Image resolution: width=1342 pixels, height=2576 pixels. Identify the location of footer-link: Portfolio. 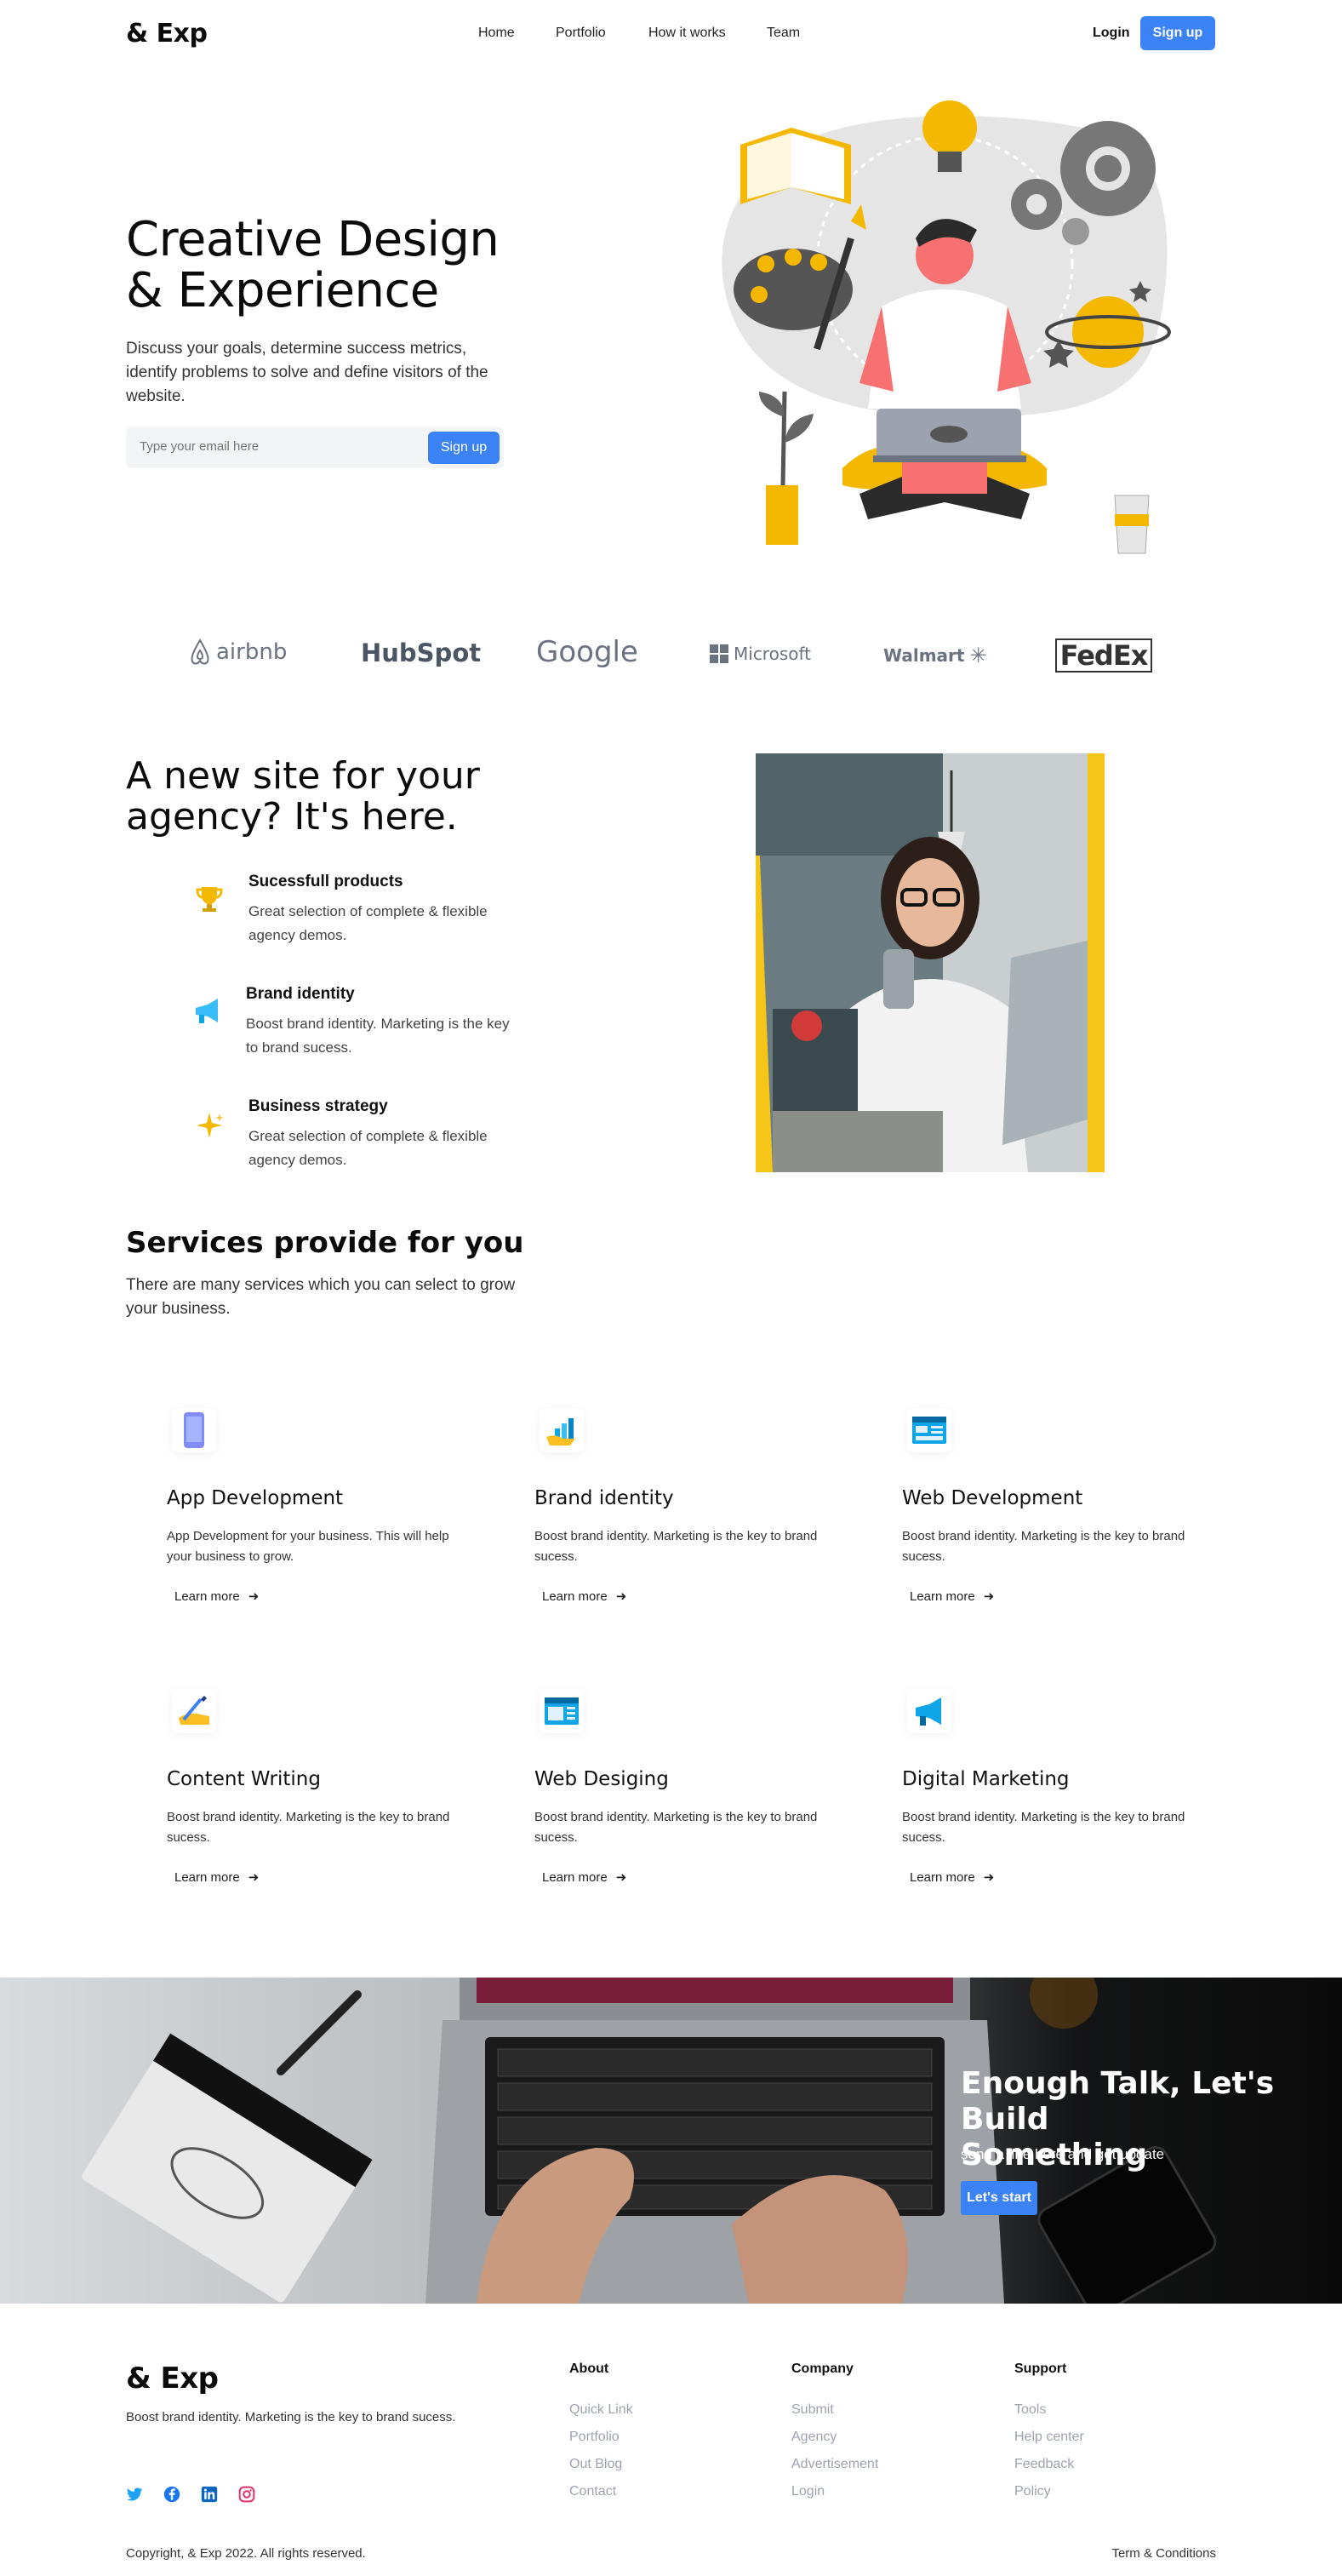
(601, 2438).